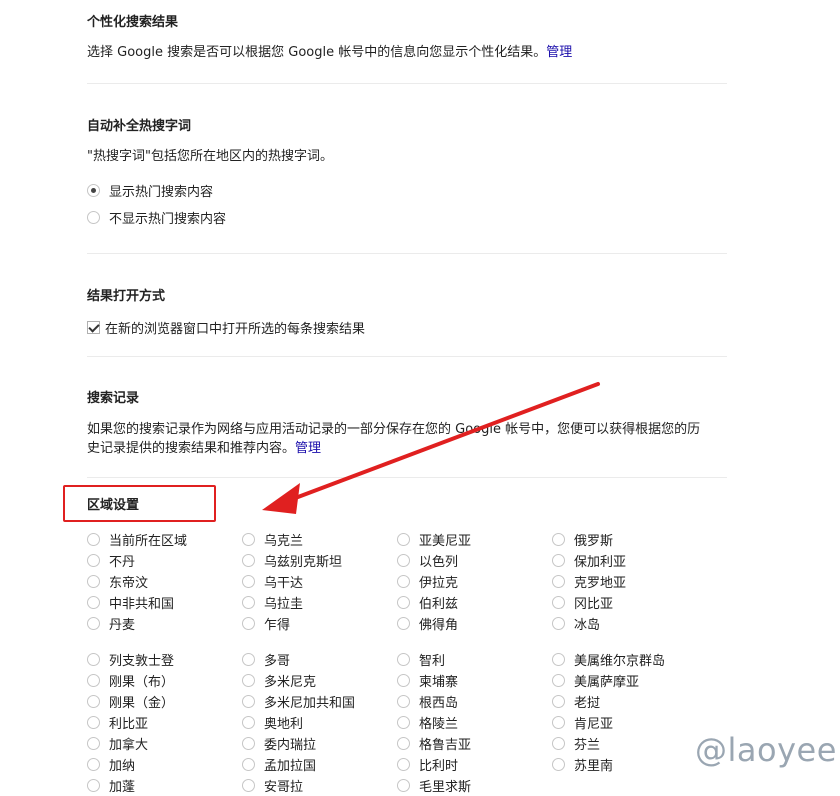 This screenshot has height=796, width=840. I want to click on region-option: 中非共和国, so click(164, 602).